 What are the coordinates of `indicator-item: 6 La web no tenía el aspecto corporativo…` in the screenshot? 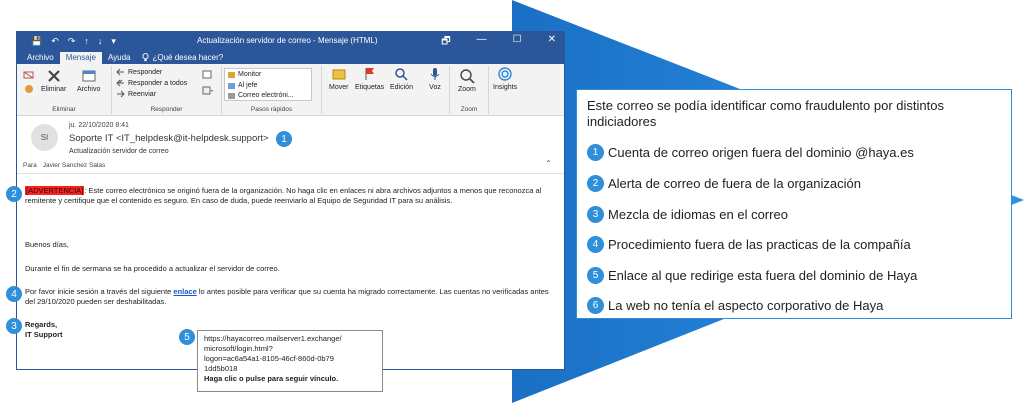 It's located at (735, 305).